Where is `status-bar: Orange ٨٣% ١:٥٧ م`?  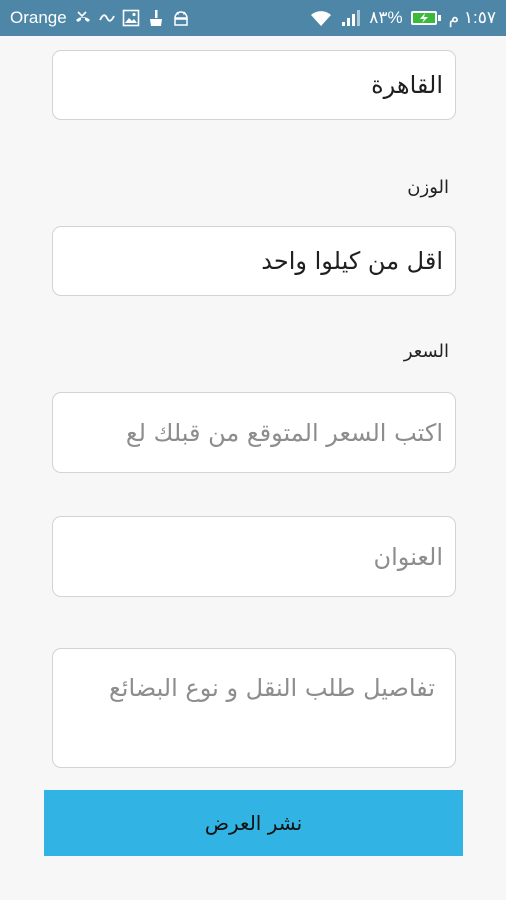
status-bar: Orange ٨٣% ١:٥٧ م is located at coordinates (253, 18).